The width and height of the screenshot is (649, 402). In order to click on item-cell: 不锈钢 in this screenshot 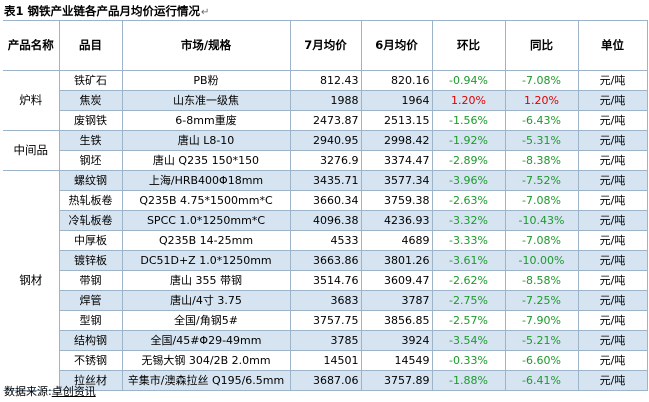, I will do `click(90, 360)`.